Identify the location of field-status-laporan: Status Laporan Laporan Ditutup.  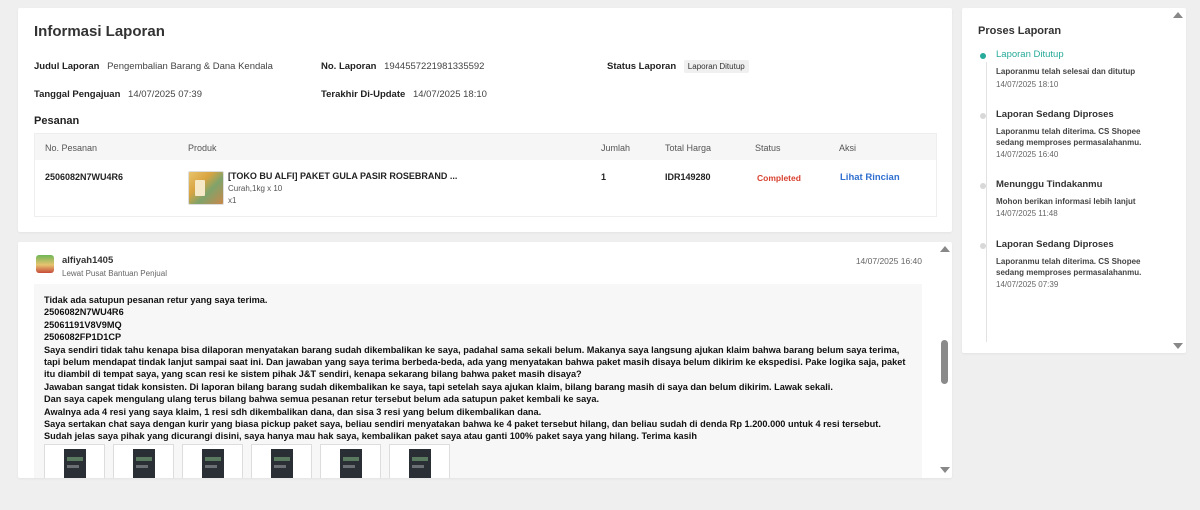
(678, 66).